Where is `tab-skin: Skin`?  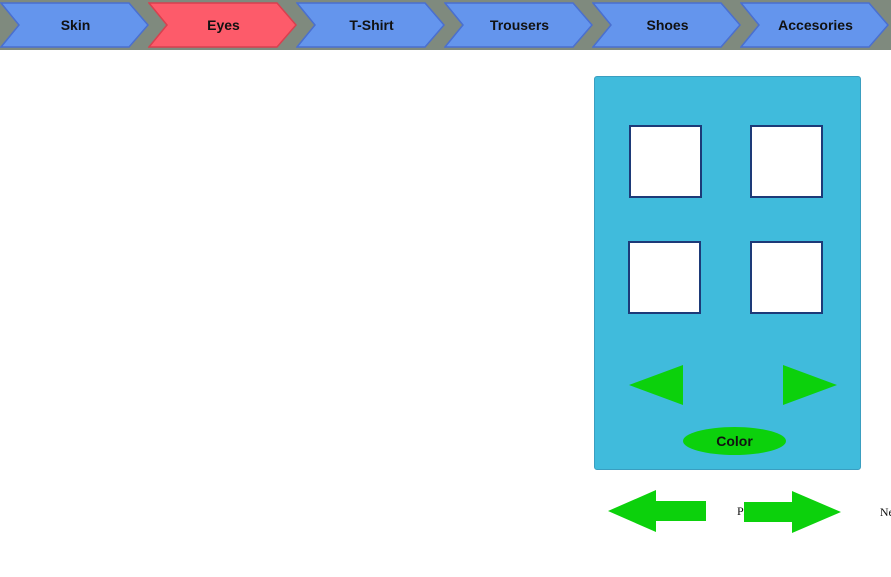
tab-skin: Skin is located at coordinates (75, 25).